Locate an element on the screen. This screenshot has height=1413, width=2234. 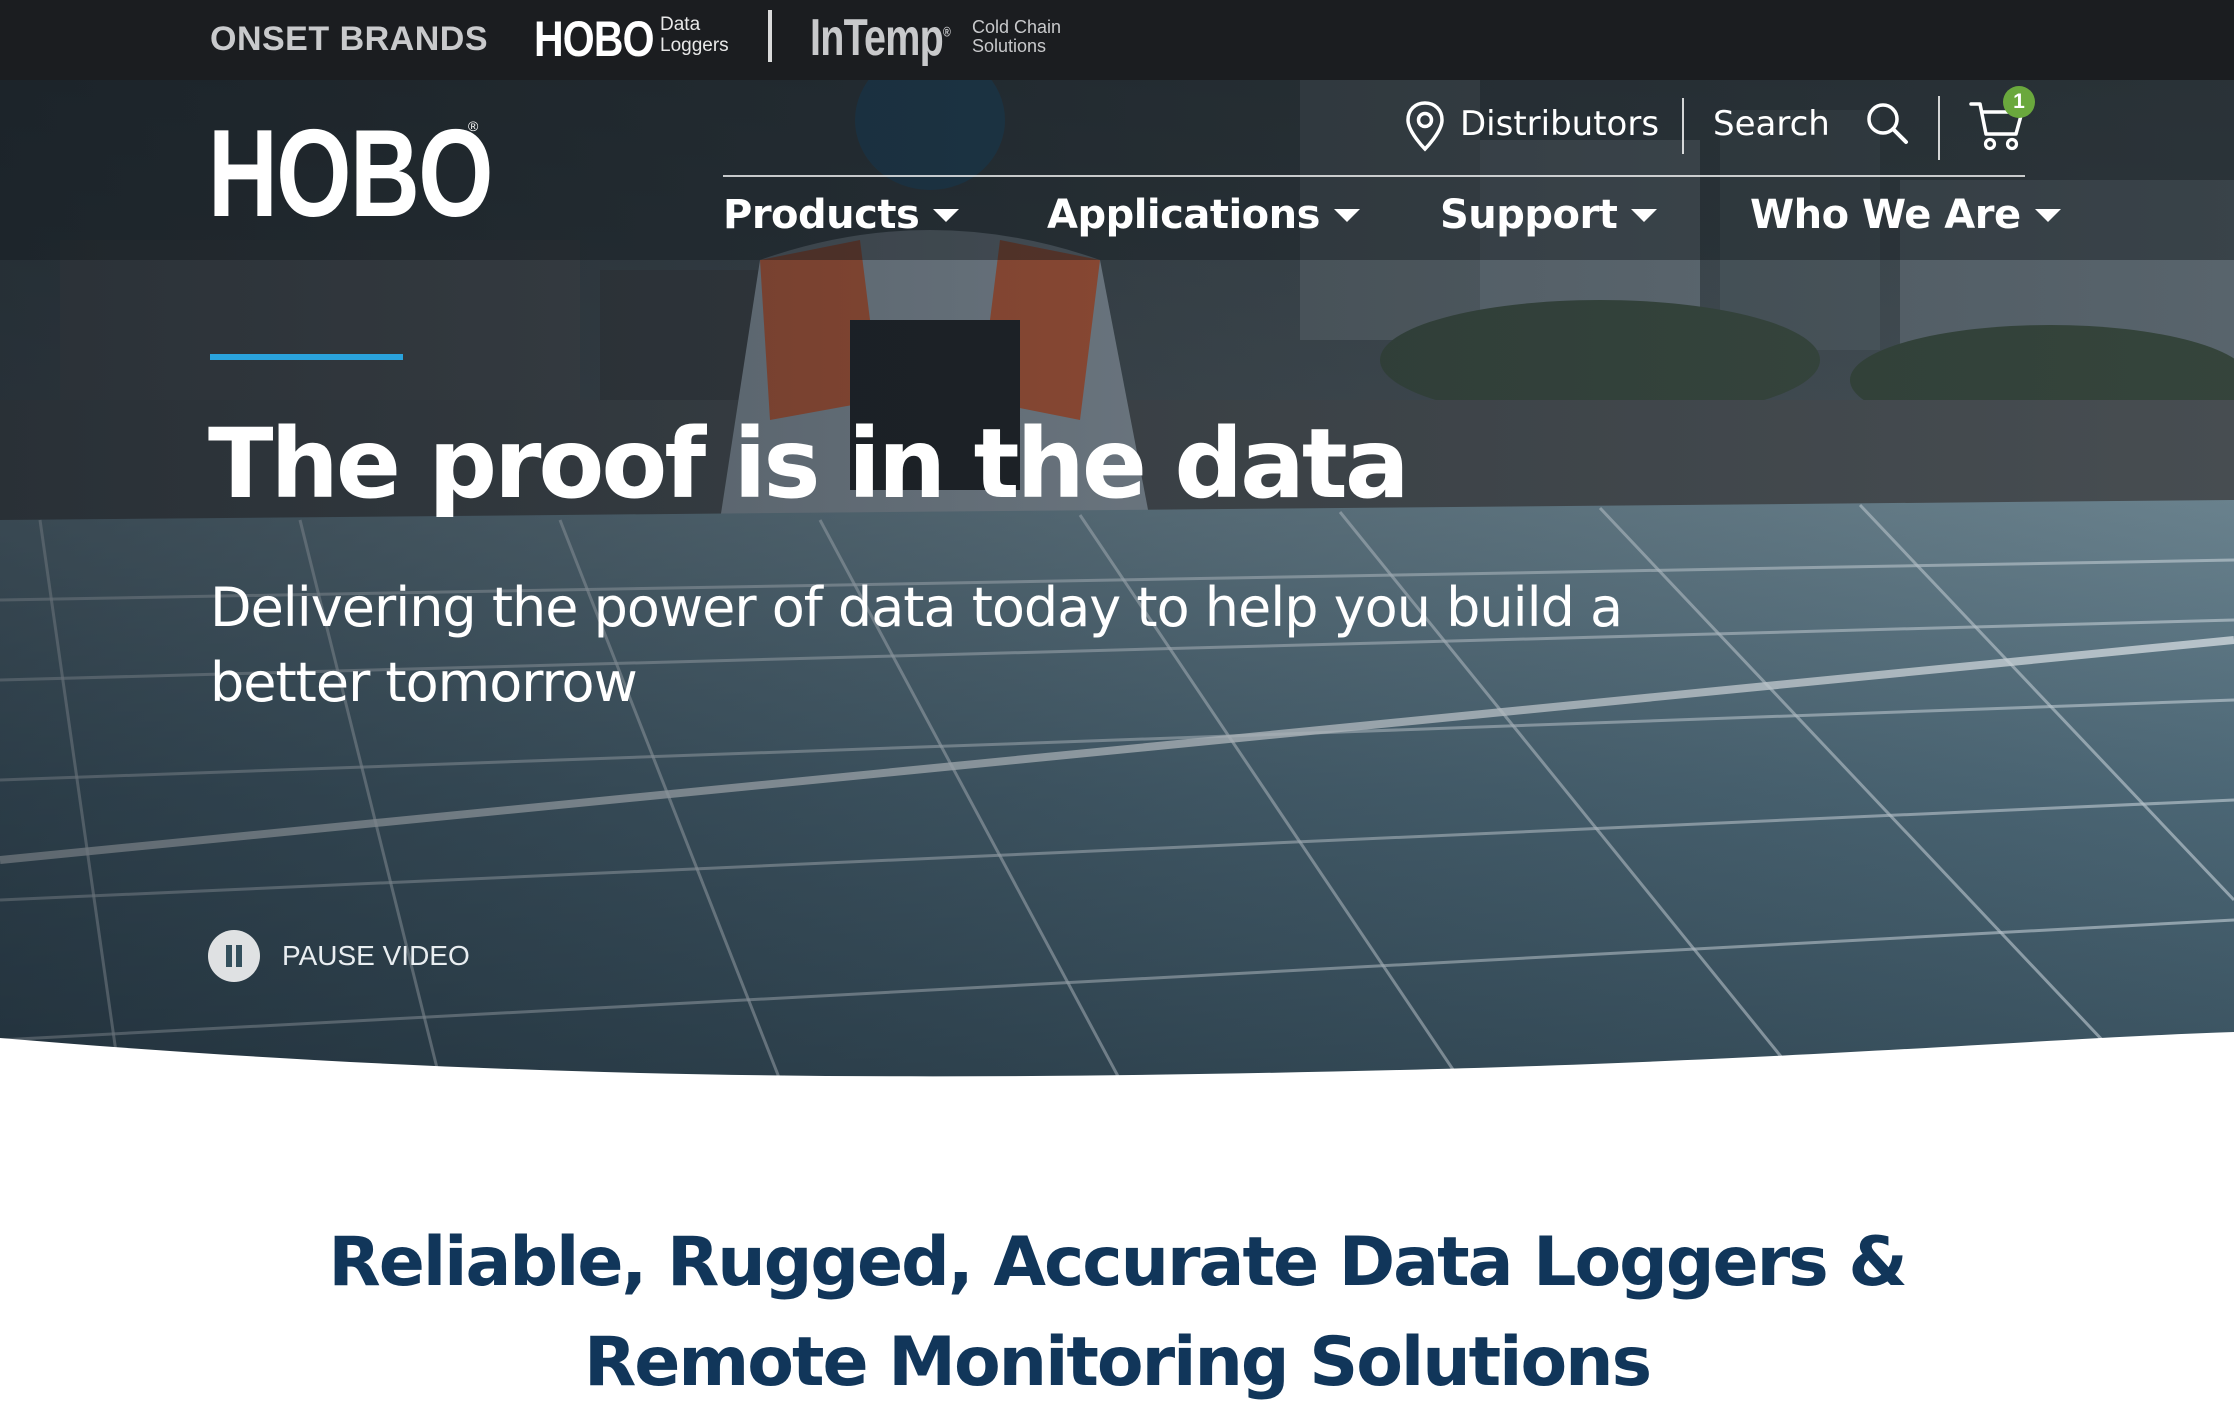
cart-count-badge: 1 is located at coordinates (2019, 102).